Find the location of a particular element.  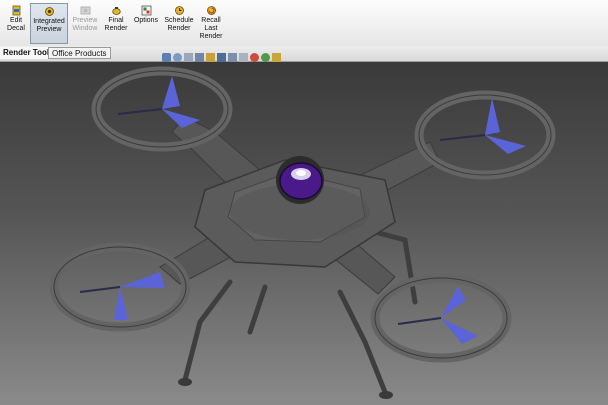

schedule-render-button: Schedule Render is located at coordinates (179, 23).